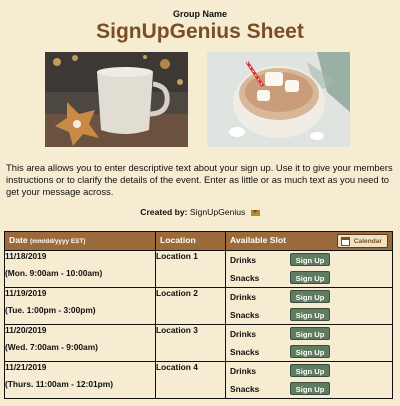  I want to click on column-header-location: Location, so click(190, 241).